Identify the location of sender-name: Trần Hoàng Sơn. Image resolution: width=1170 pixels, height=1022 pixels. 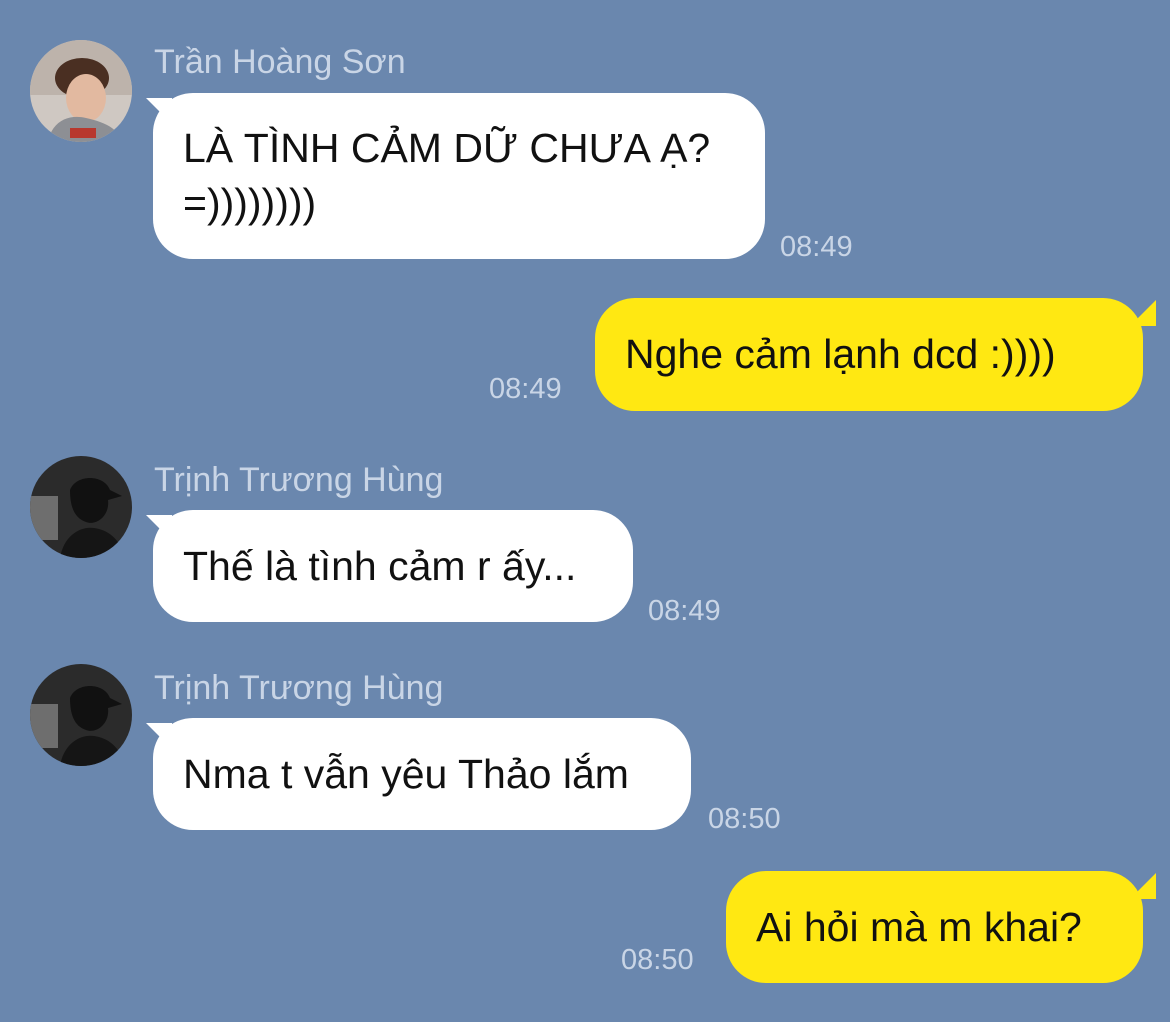
(280, 62).